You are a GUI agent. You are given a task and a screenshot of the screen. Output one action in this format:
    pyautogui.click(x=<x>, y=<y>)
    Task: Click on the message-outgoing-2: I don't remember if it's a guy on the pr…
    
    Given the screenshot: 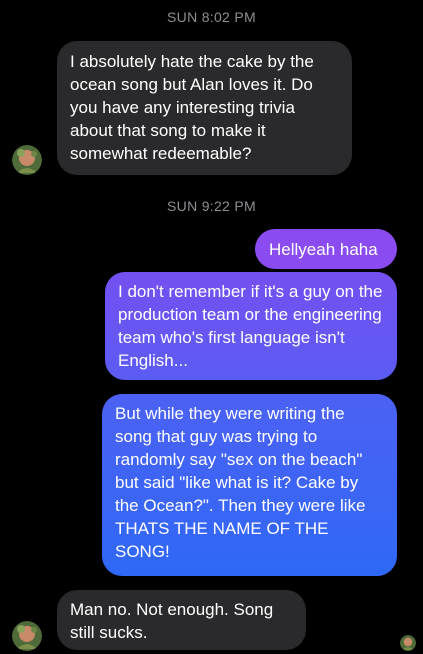 What is the action you would take?
    pyautogui.click(x=251, y=326)
    